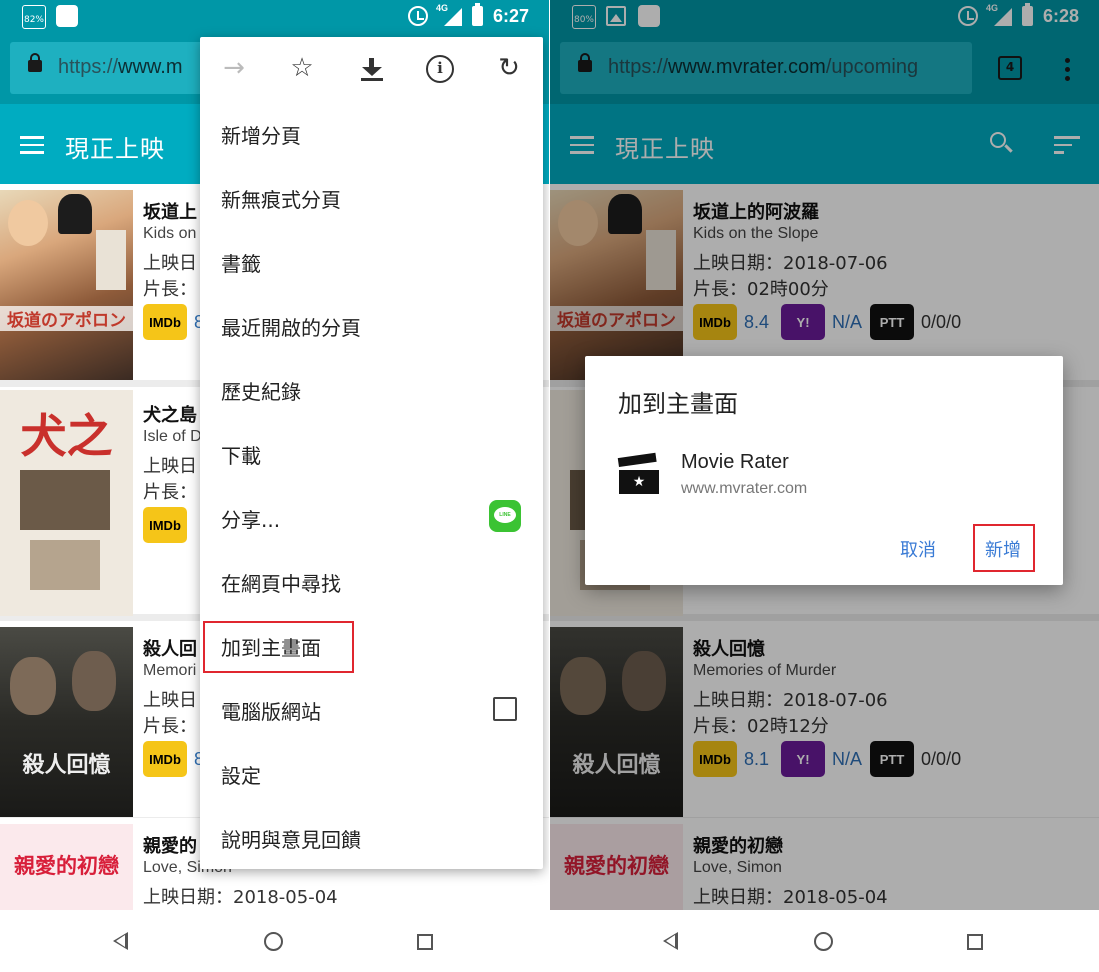 This screenshot has height=972, width=1099. Describe the element at coordinates (32, 145) in the screenshot. I see `menu-icon` at that location.